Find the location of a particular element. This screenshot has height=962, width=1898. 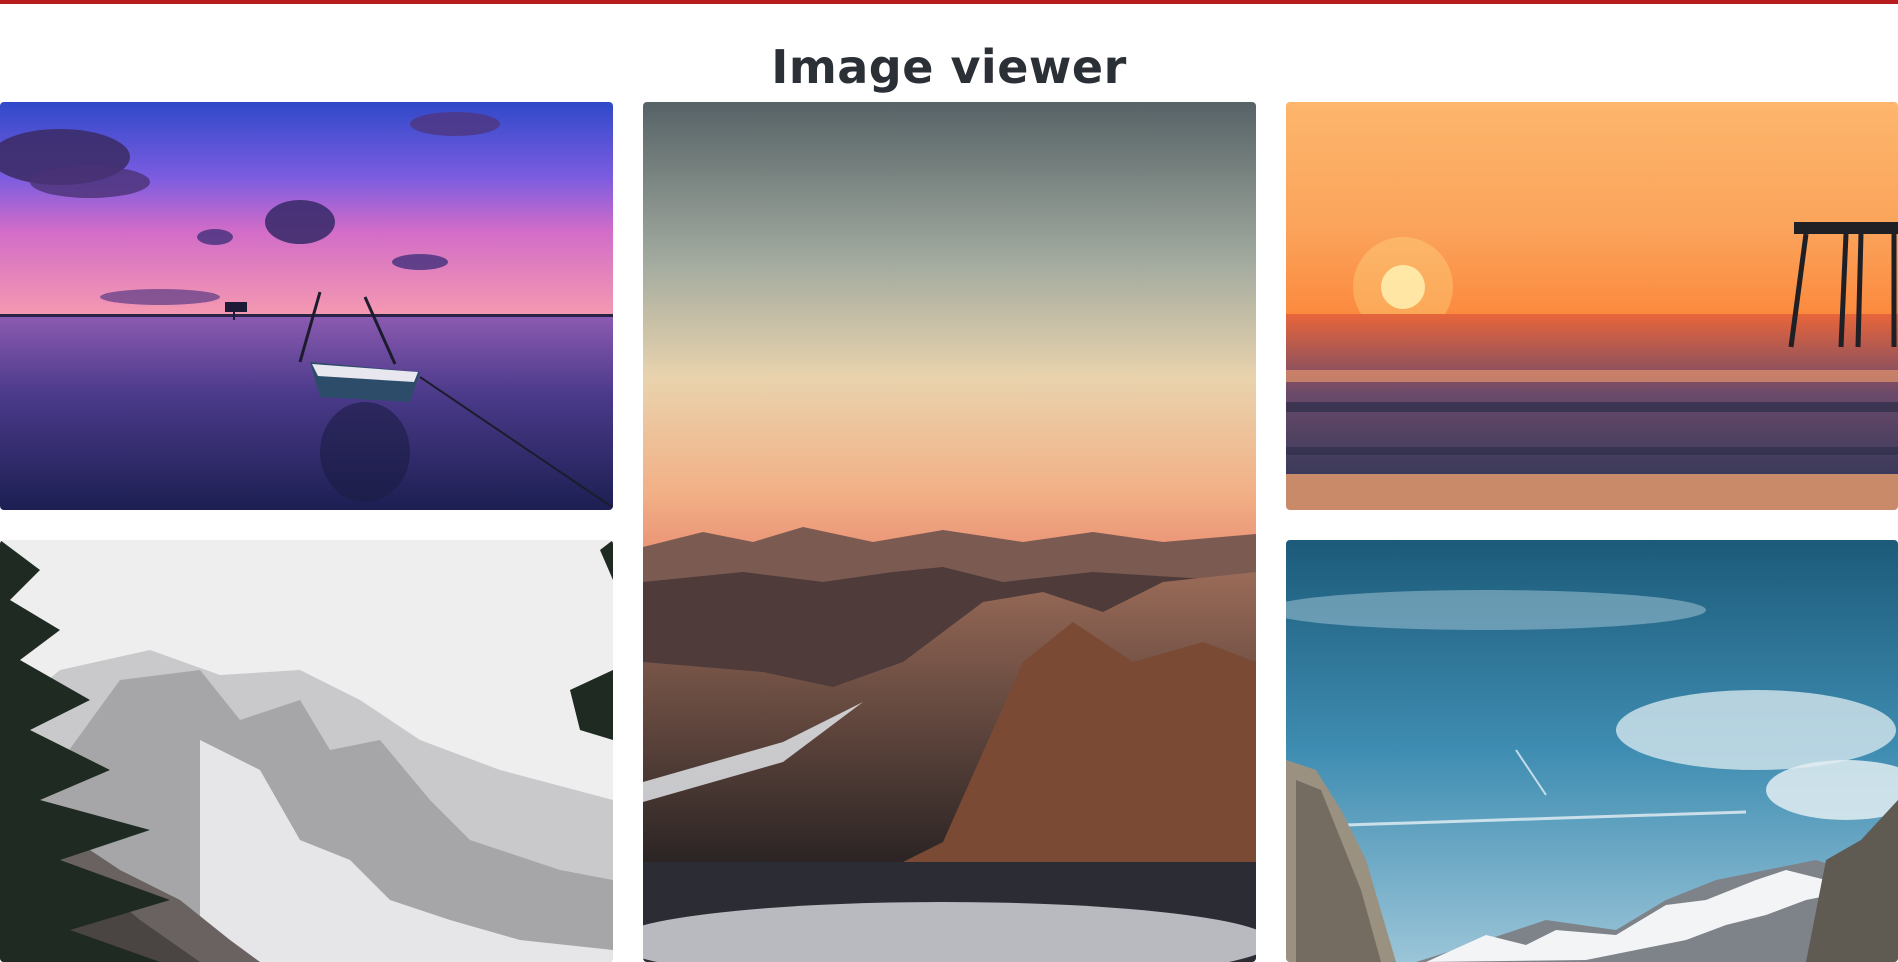

gallery-image-sunset-lake-boat is located at coordinates (306, 306).